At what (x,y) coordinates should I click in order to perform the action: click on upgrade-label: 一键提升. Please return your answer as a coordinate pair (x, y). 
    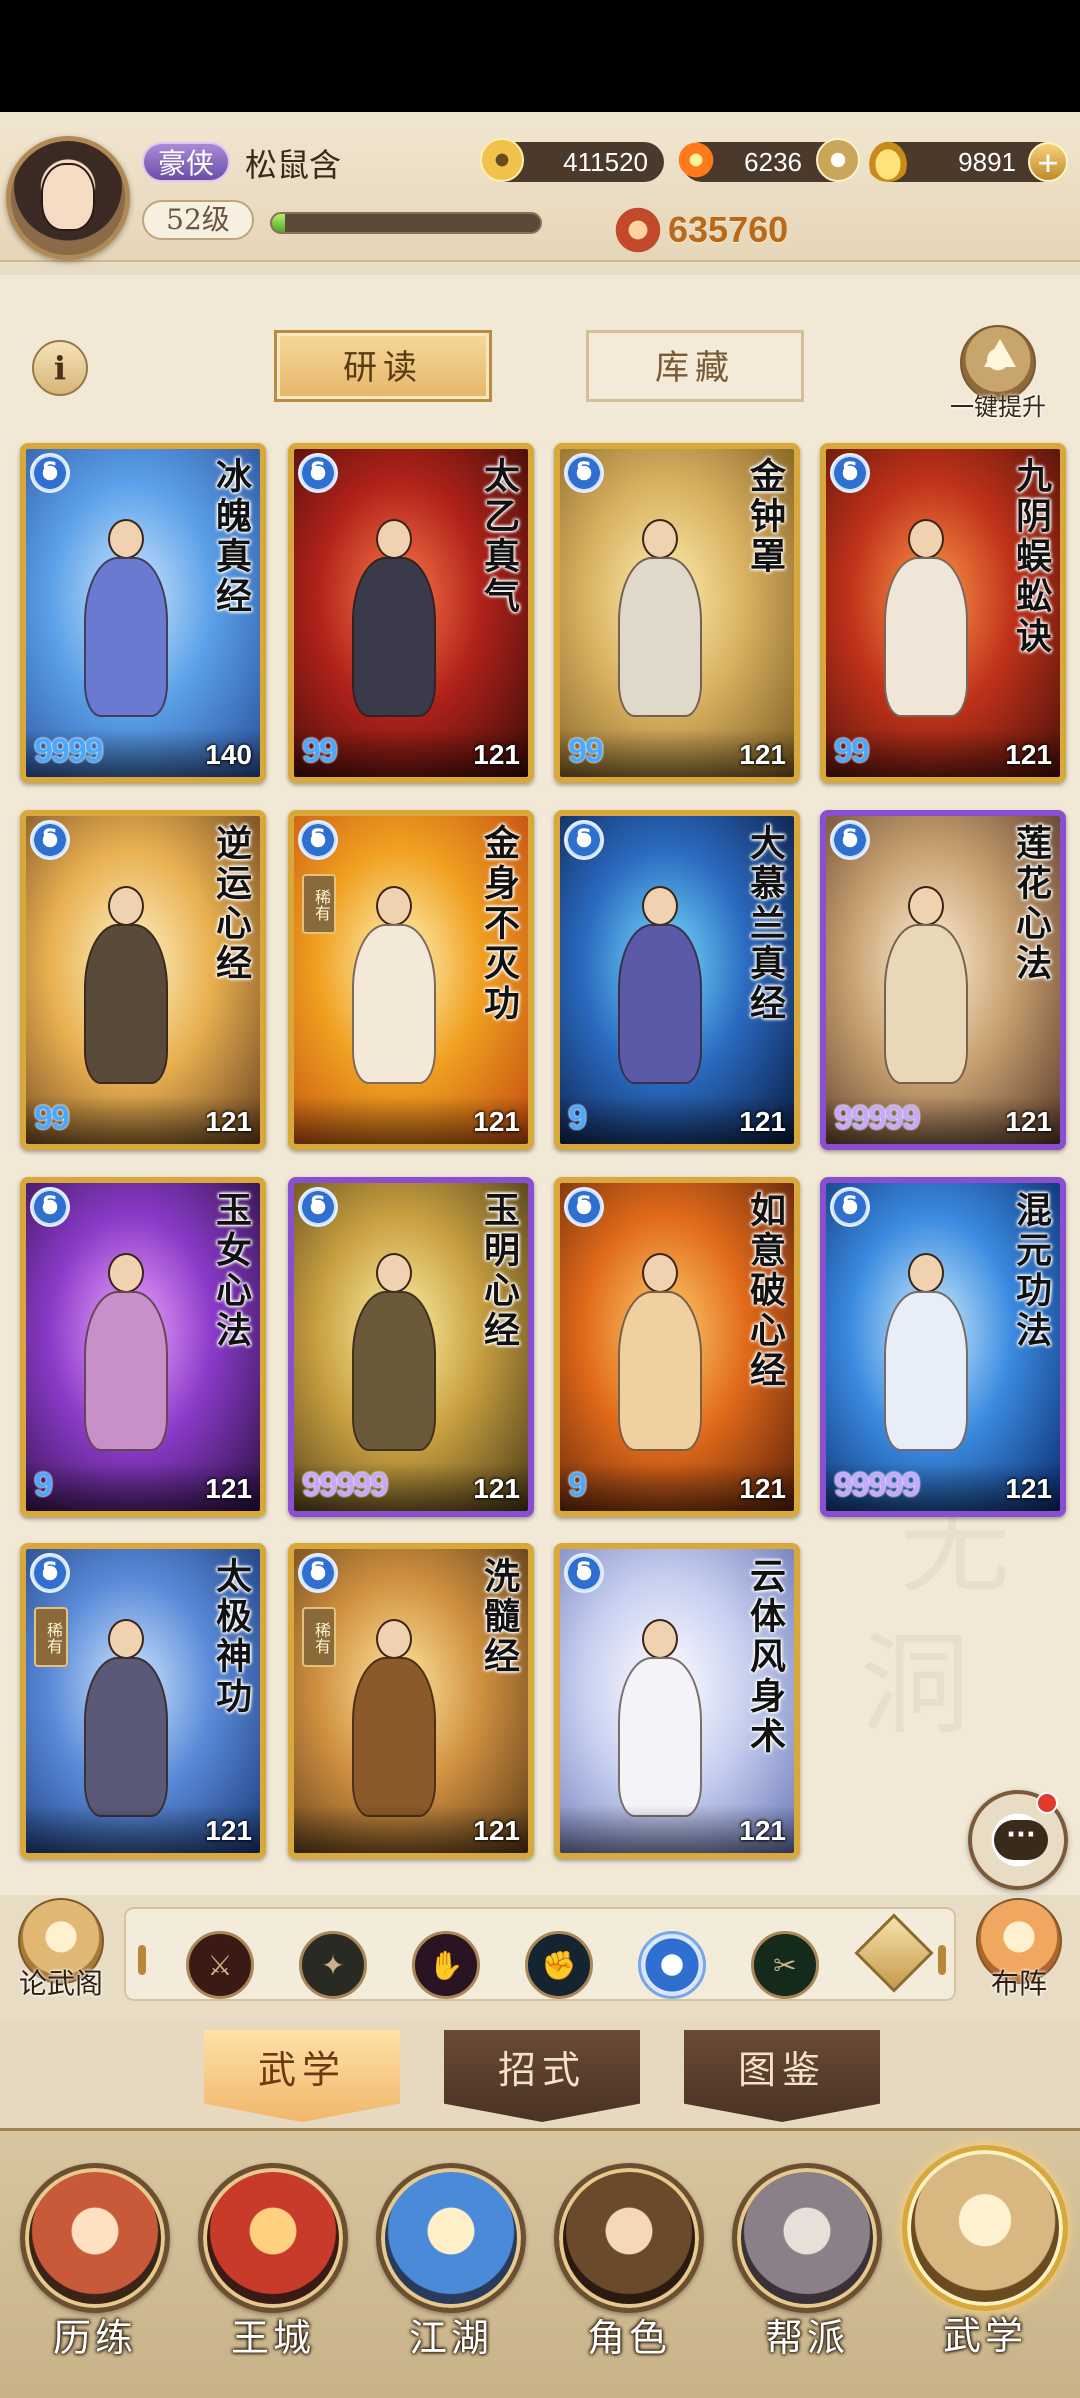
    Looking at the image, I should click on (998, 407).